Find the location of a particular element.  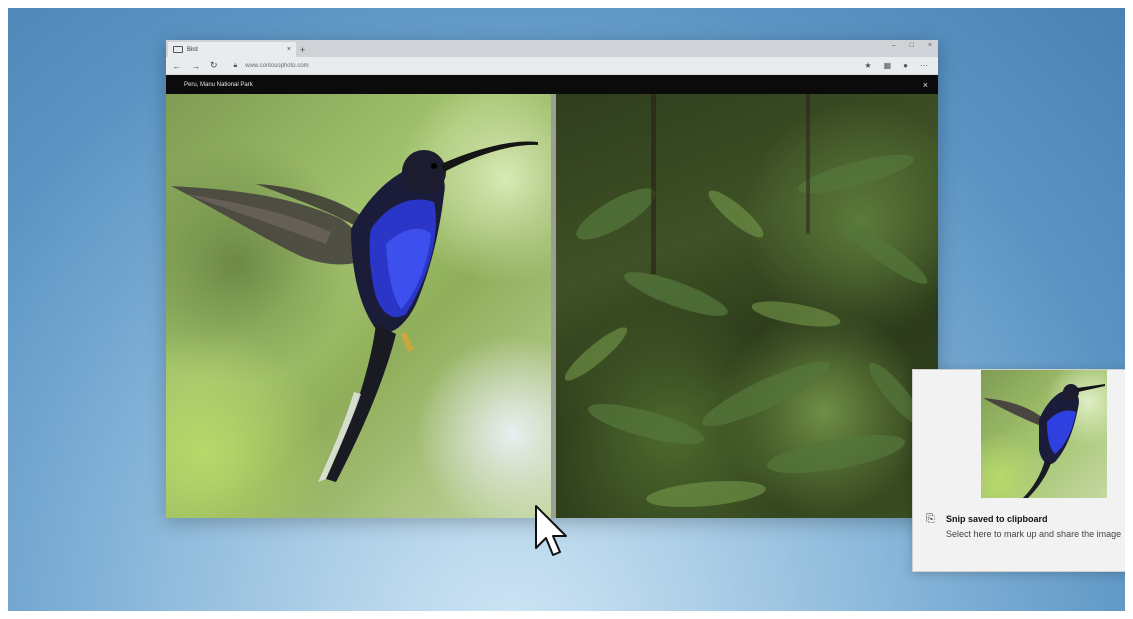

viewer-close-icon: × is located at coordinates (925, 85).